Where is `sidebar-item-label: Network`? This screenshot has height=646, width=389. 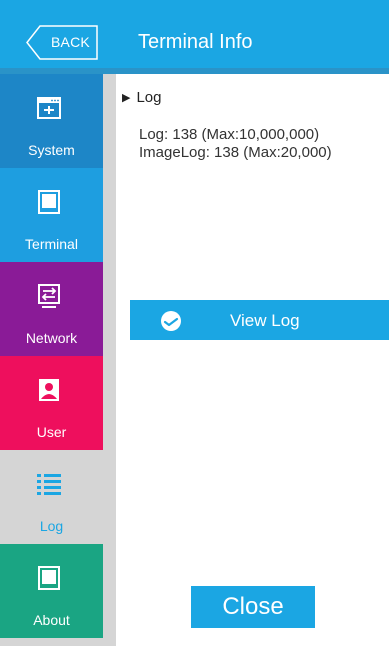
sidebar-item-label: Network is located at coordinates (51, 338).